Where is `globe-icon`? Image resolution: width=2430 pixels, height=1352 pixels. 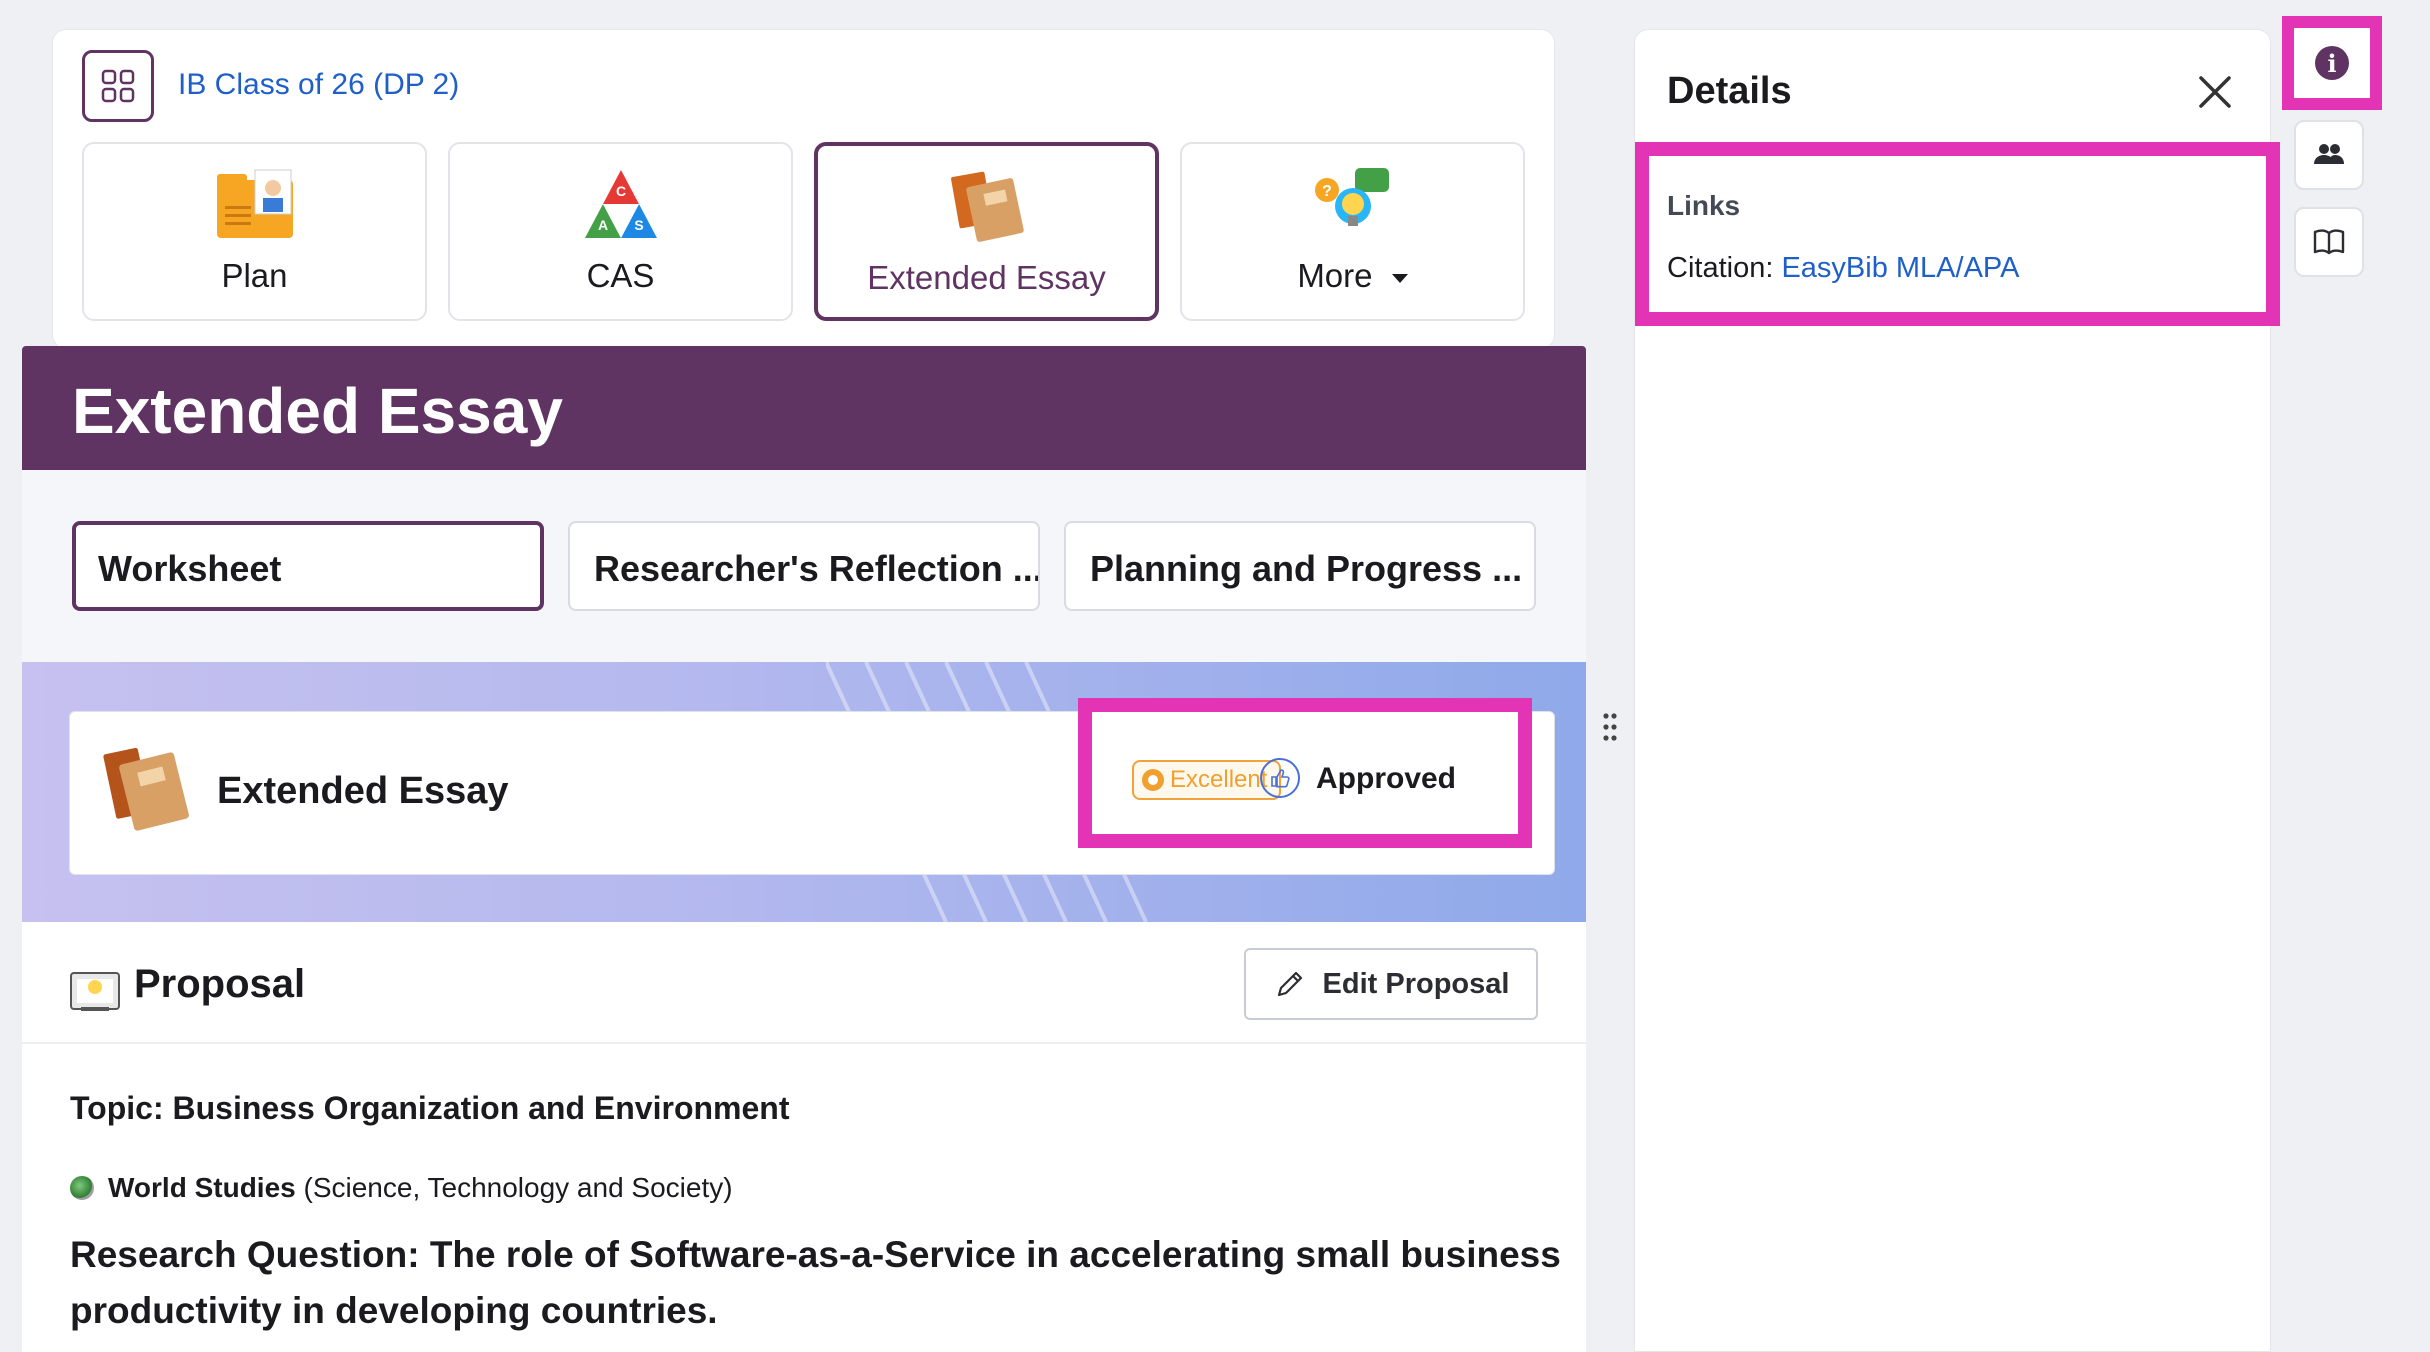
globe-icon is located at coordinates (82, 1188).